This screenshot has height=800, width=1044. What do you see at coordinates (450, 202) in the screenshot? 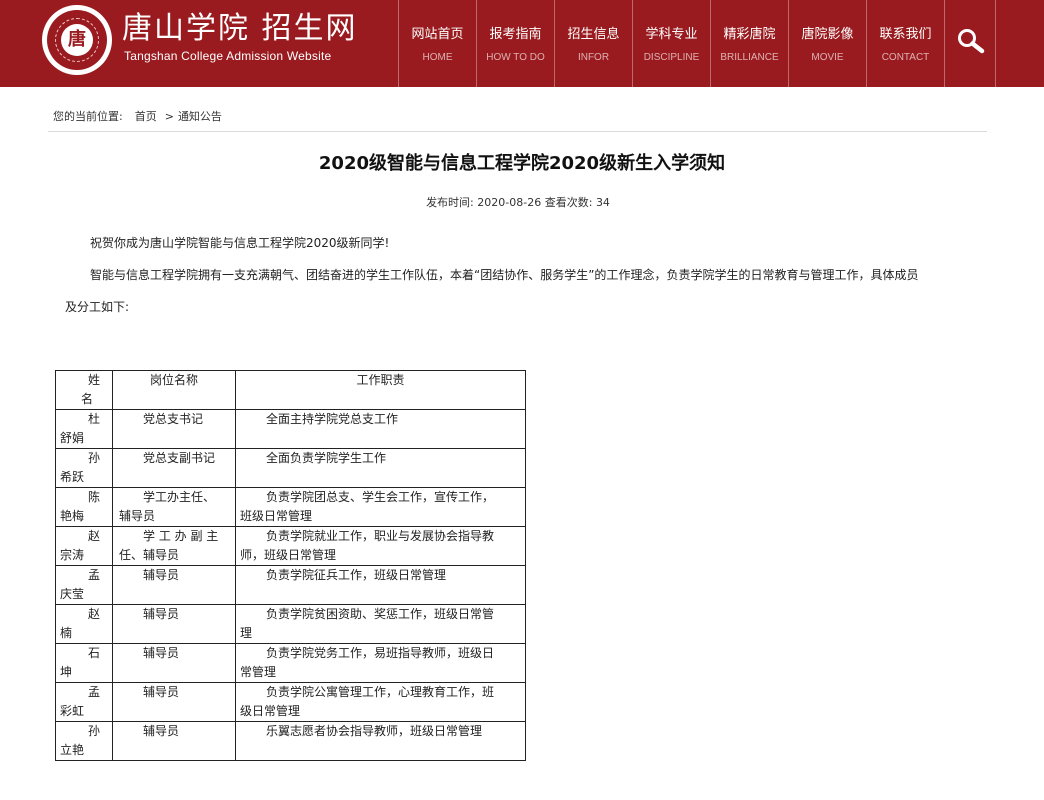
I see `publish-date-label: 发布时间:` at bounding box center [450, 202].